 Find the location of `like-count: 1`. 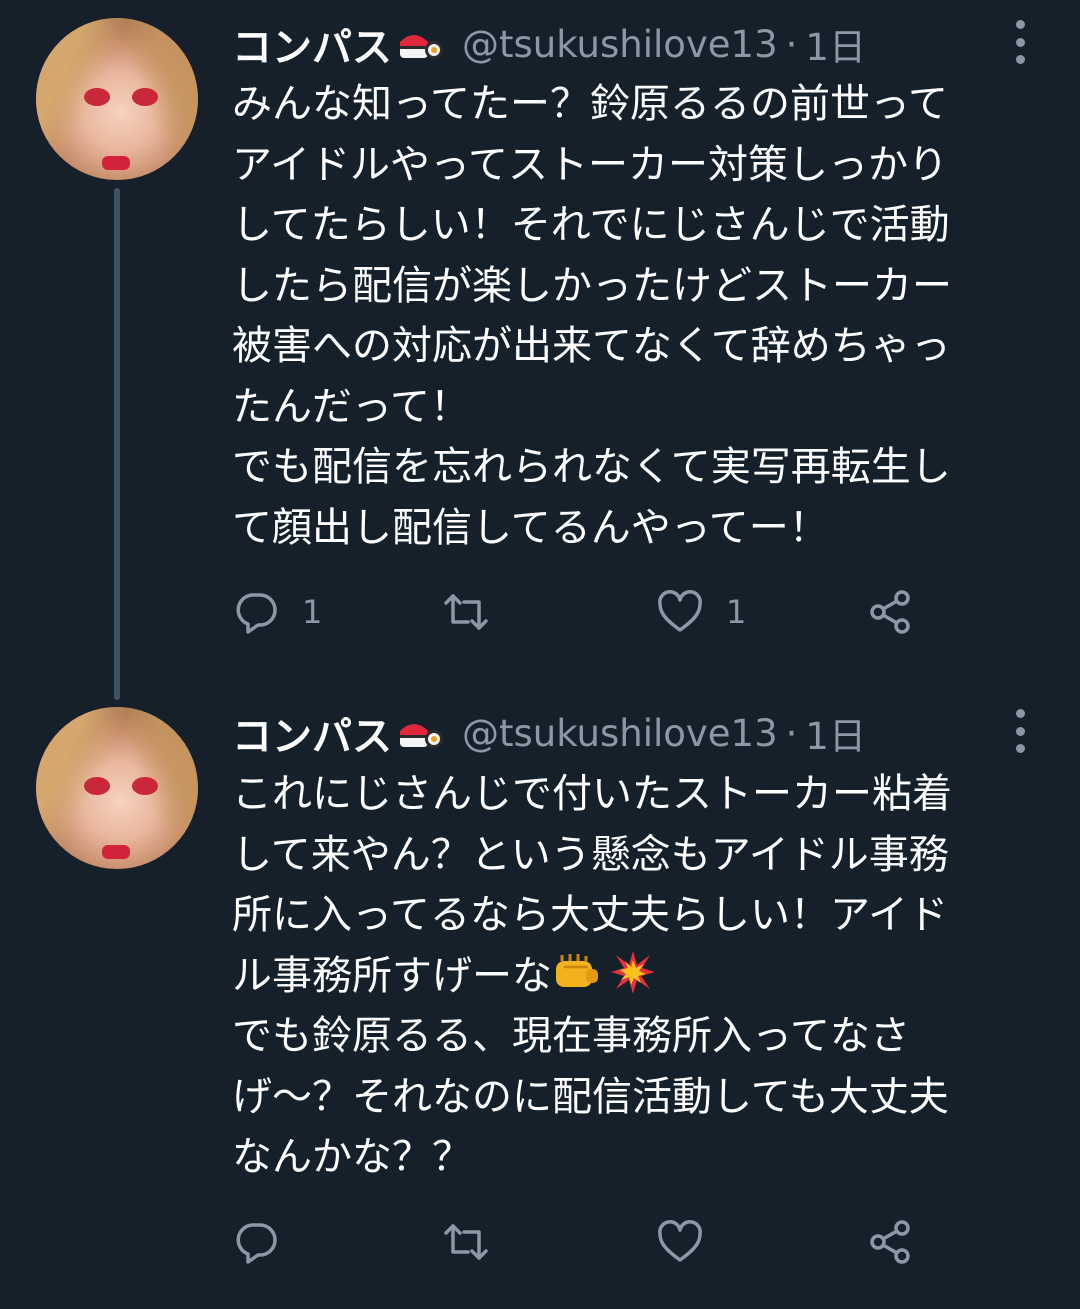

like-count: 1 is located at coordinates (736, 612).